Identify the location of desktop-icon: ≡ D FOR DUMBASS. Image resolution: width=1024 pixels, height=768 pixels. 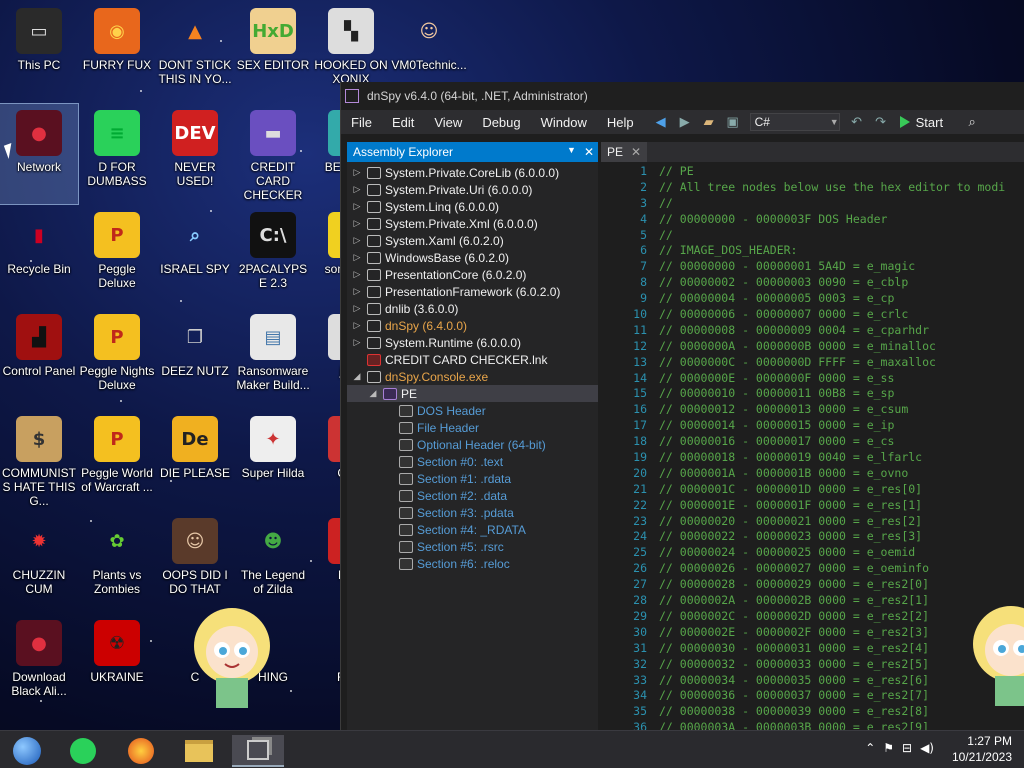
(117, 154).